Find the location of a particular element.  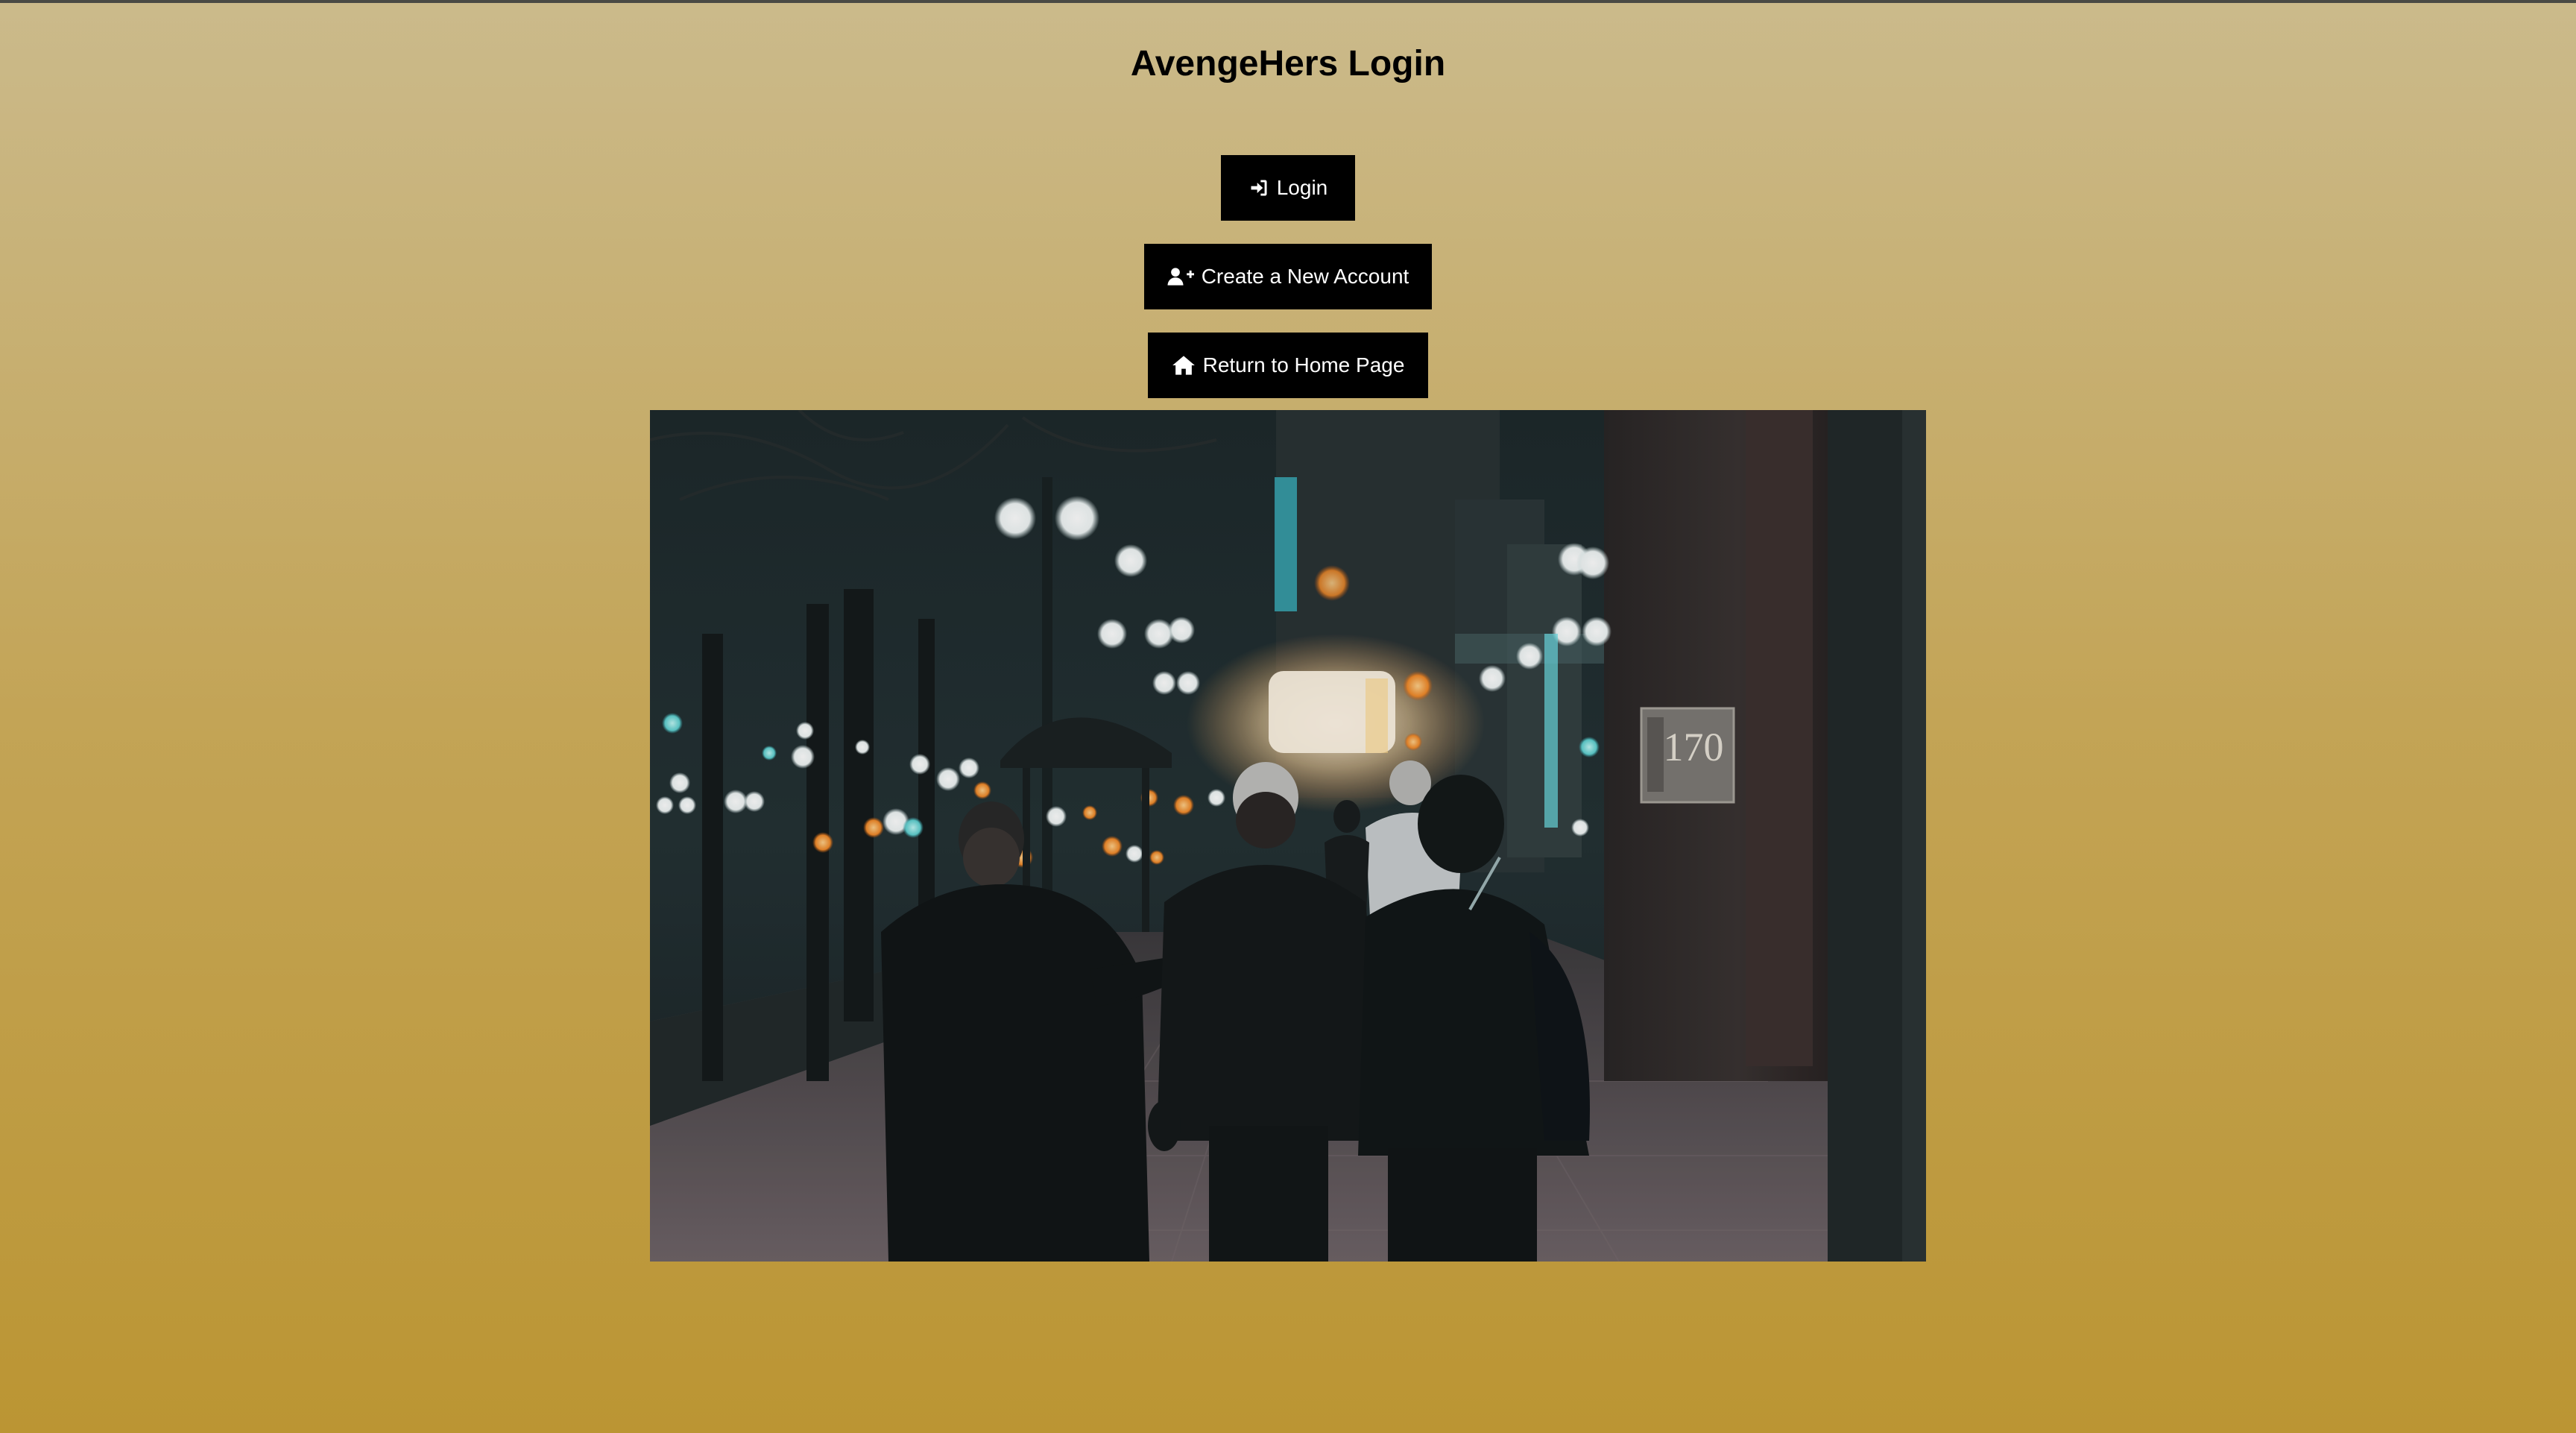

create-account-button-label: Create a New Account is located at coordinates (1305, 276).